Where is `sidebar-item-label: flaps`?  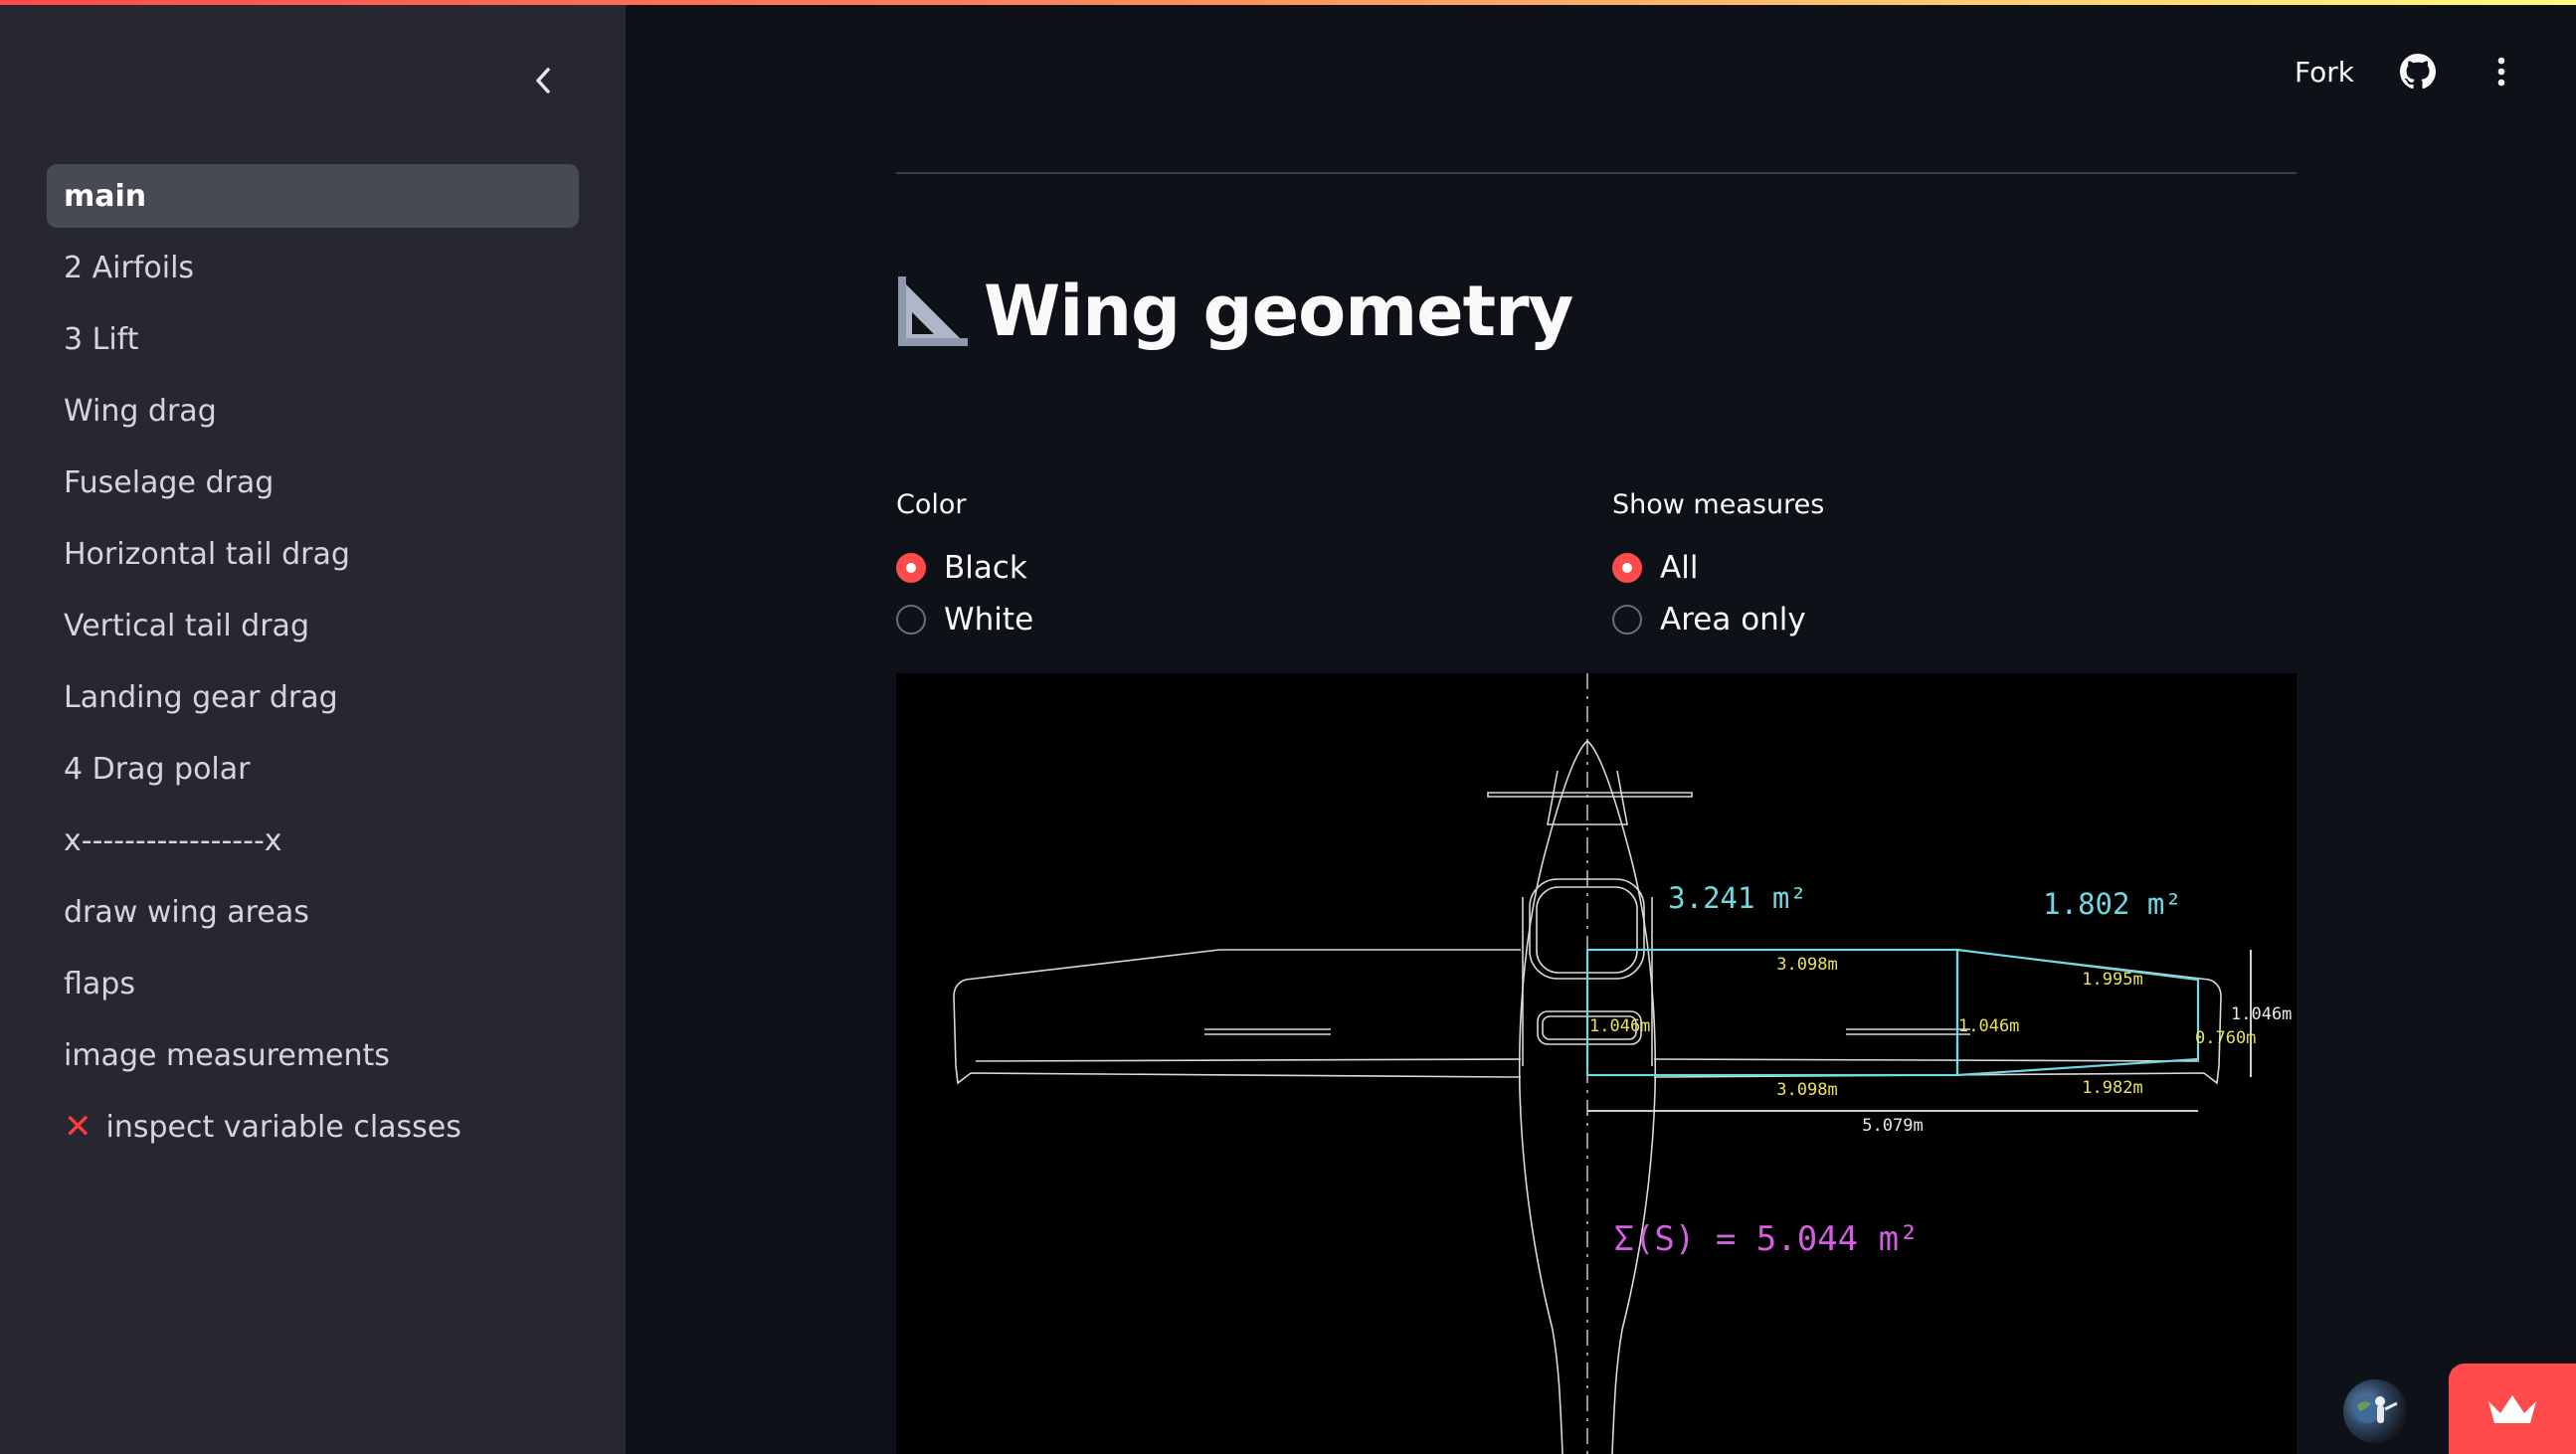
sidebar-item-label: flaps is located at coordinates (99, 983).